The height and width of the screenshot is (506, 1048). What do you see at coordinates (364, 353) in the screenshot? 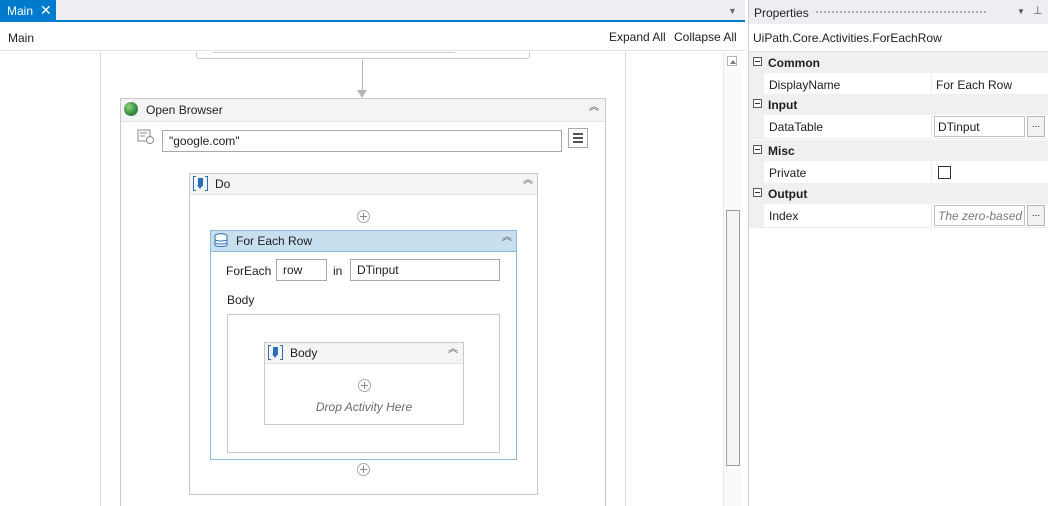
I see `body-sequence-header: Body ︽` at bounding box center [364, 353].